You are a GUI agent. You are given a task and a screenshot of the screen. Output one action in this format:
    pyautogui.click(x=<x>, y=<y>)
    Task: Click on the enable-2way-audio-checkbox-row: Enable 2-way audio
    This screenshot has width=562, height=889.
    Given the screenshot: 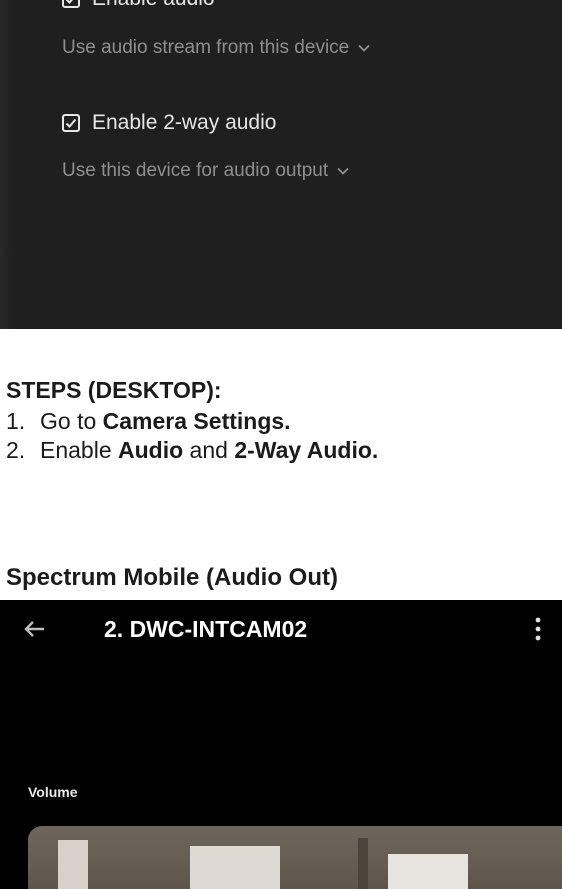 What is the action you would take?
    pyautogui.click(x=169, y=123)
    